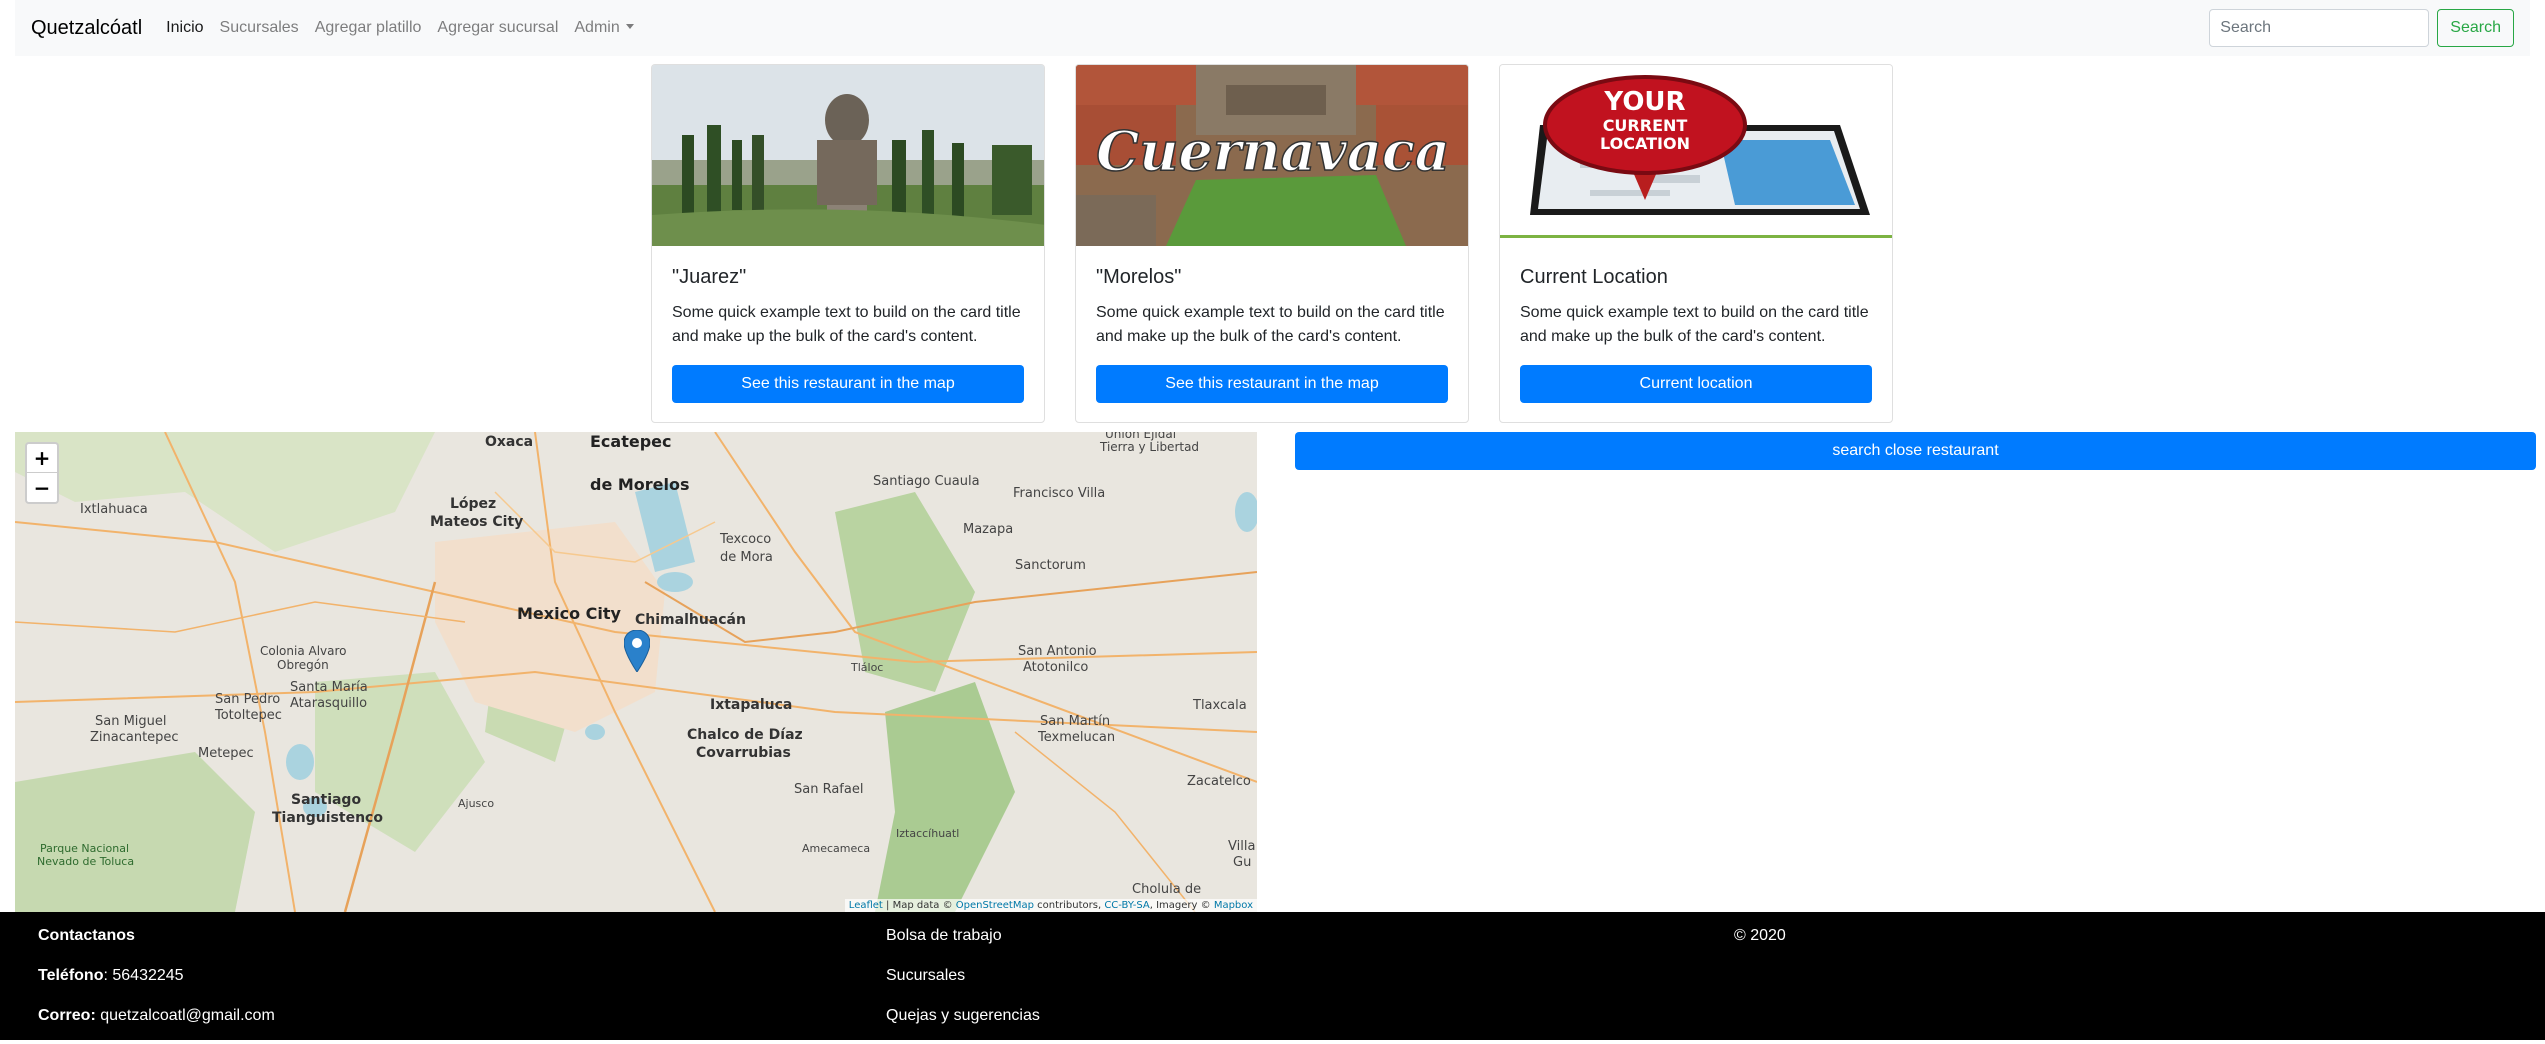 Image resolution: width=2545 pixels, height=1044 pixels. Describe the element at coordinates (1233, 905) in the screenshot. I see `mapbox-link: Mapbox` at that location.